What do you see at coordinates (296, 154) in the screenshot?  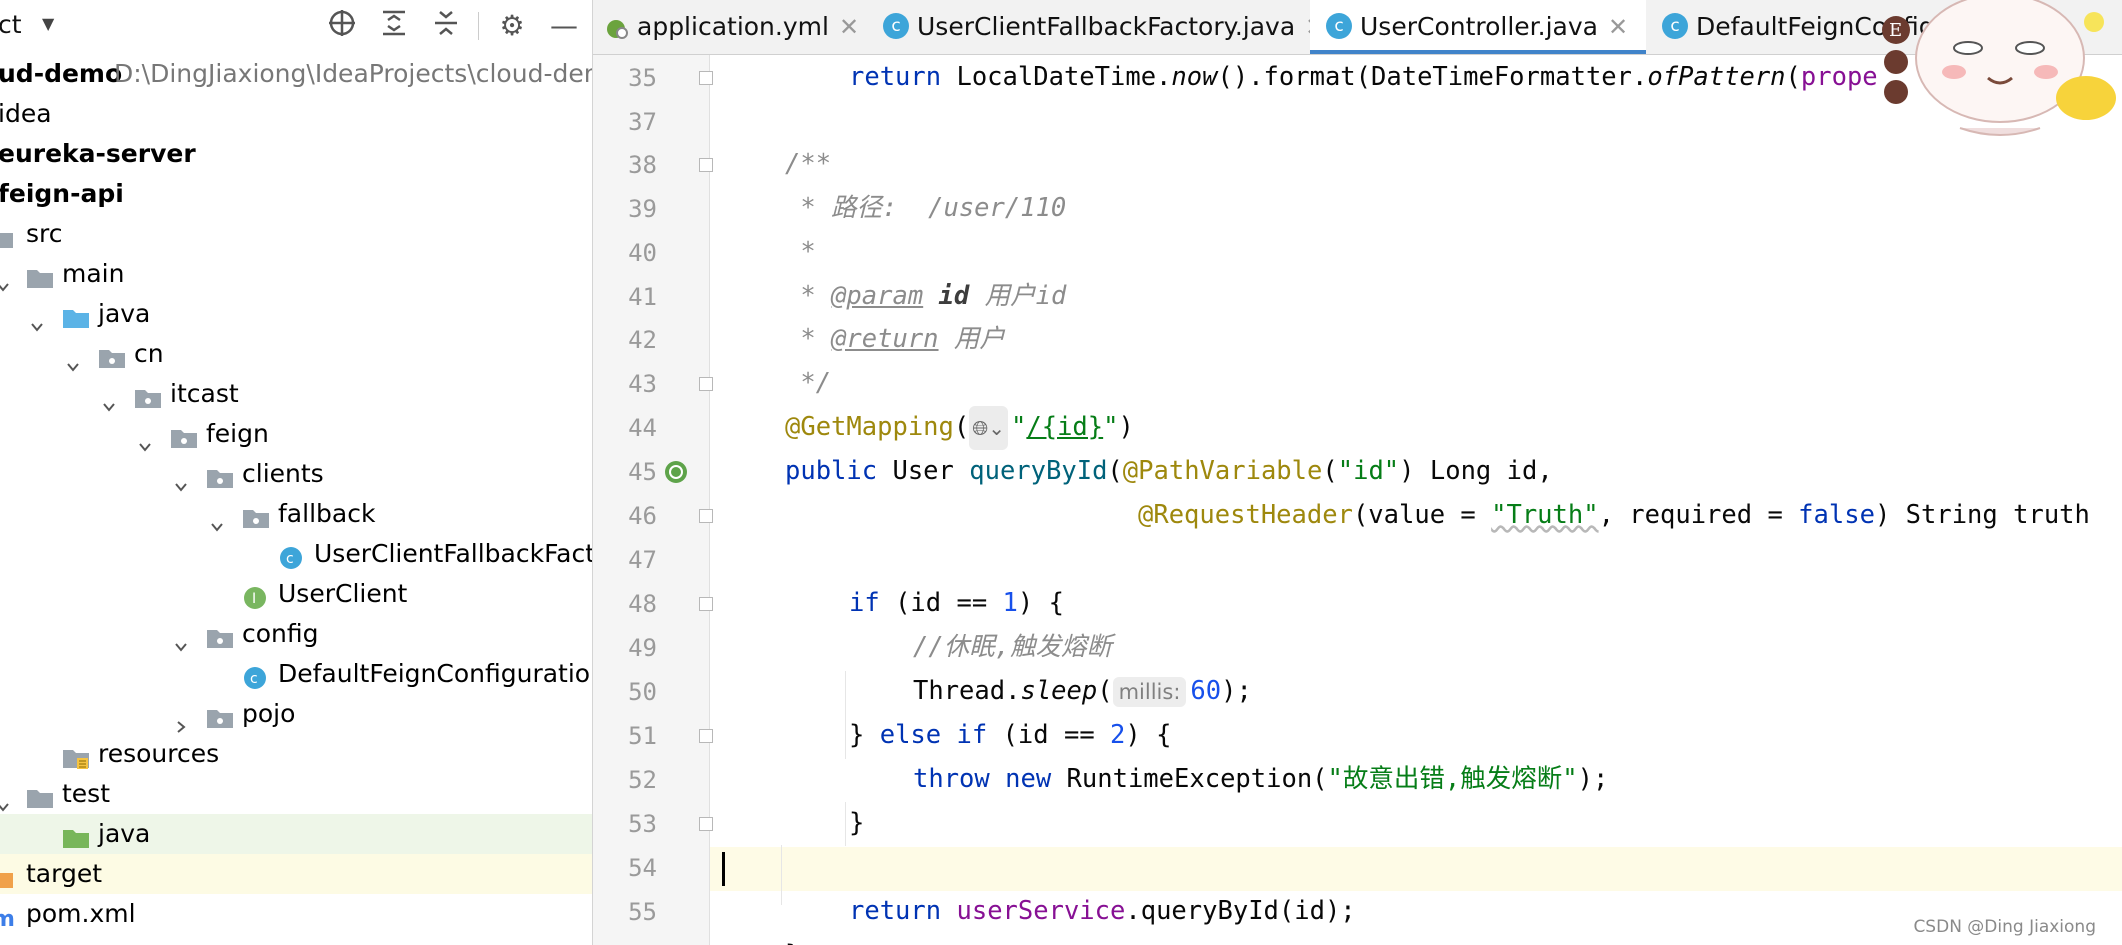 I see `tree-item: eureka-server` at bounding box center [296, 154].